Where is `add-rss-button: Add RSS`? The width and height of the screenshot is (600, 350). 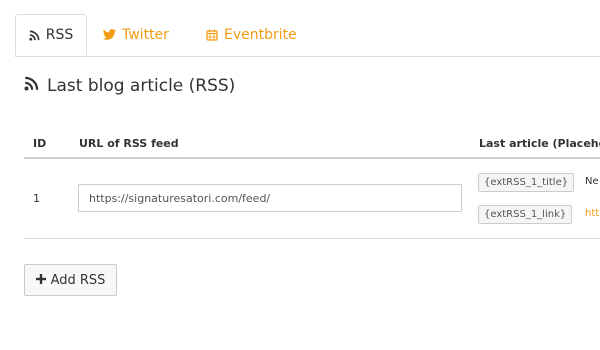 add-rss-button: Add RSS is located at coordinates (70, 280).